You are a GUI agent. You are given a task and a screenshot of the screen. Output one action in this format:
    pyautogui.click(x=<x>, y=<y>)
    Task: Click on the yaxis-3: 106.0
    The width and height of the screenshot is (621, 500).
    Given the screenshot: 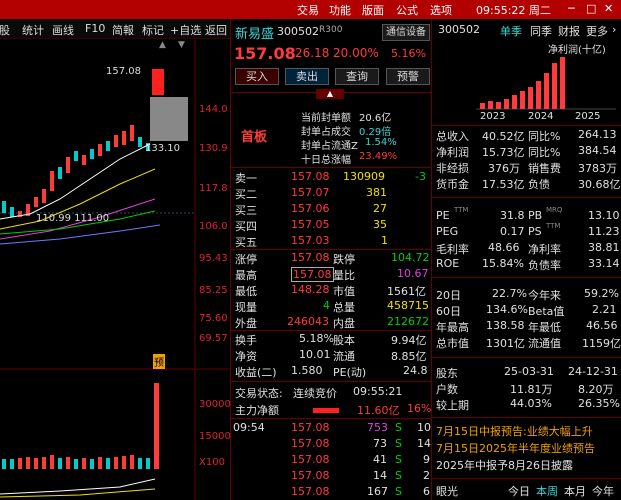 What is the action you would take?
    pyautogui.click(x=213, y=226)
    